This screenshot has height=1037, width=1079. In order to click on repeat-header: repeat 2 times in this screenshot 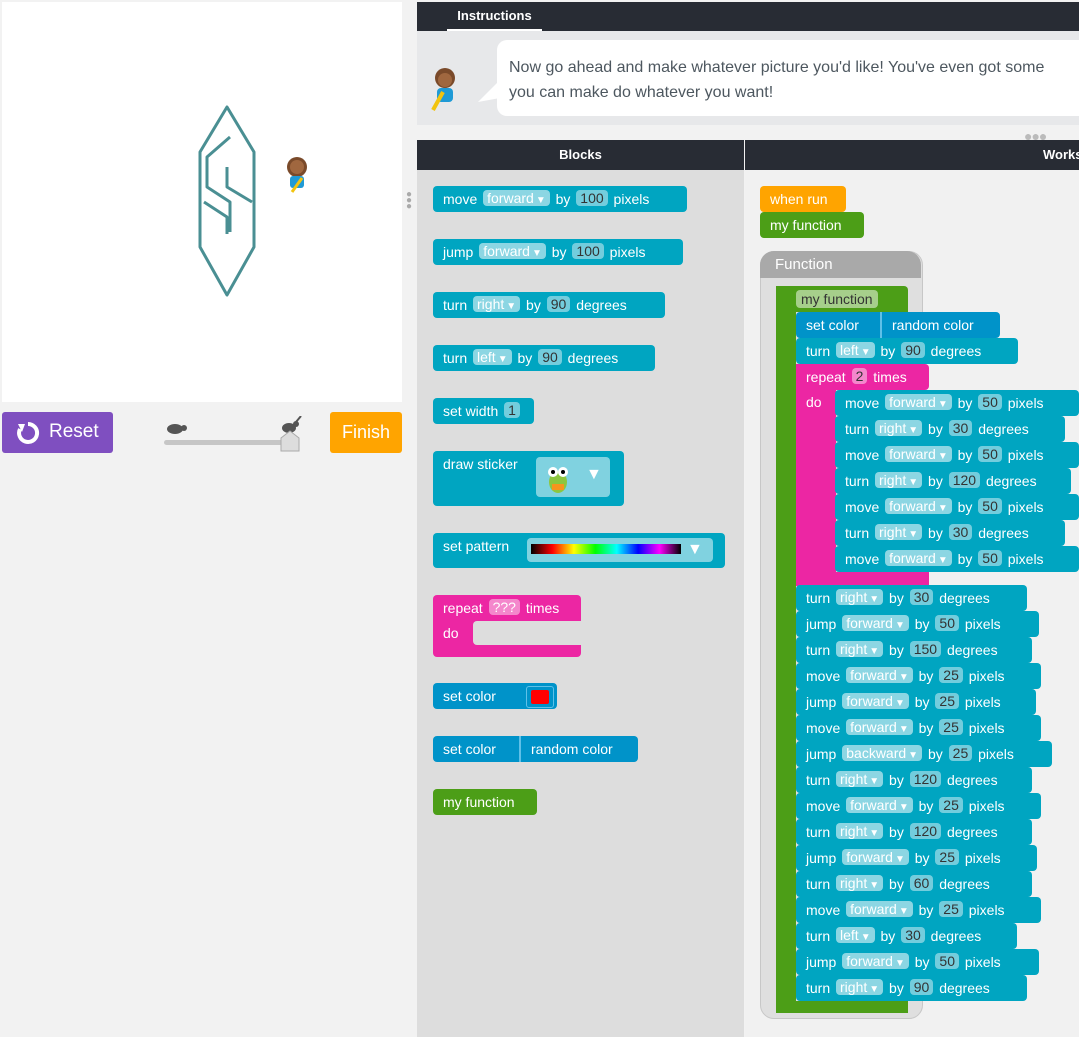, I will do `click(862, 377)`.